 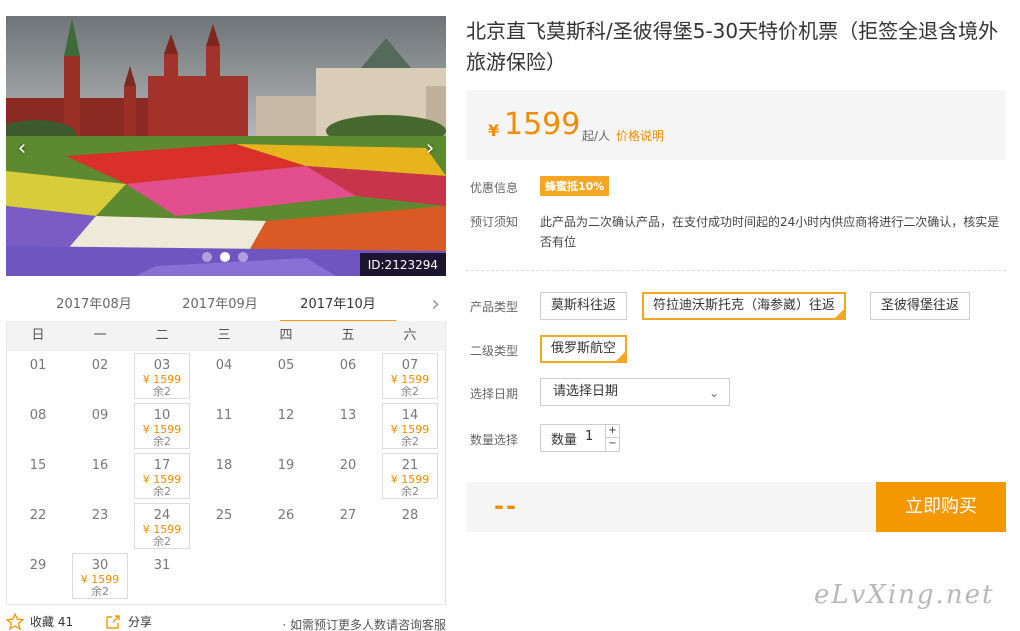 What do you see at coordinates (38, 565) in the screenshot?
I see `day-number: 29` at bounding box center [38, 565].